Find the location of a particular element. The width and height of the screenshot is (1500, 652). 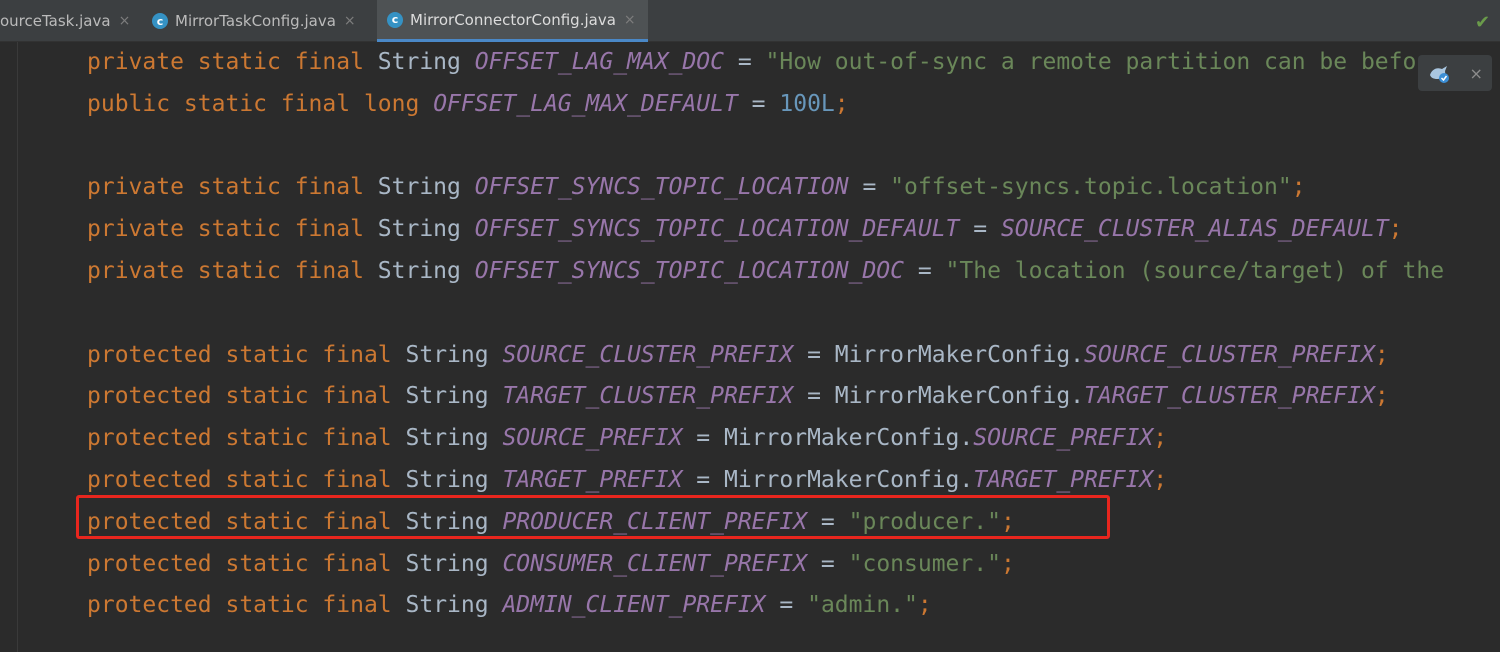

tab-label: MirrorConnectorConfig.java is located at coordinates (513, 19).